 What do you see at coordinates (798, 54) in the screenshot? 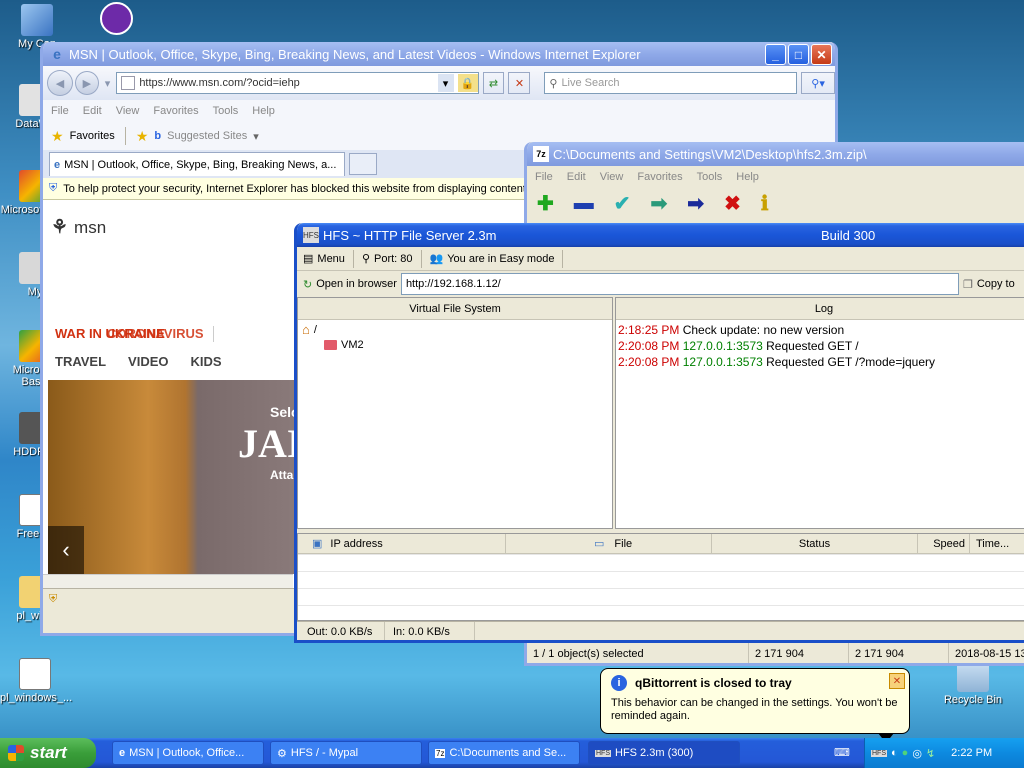
I see `maximize-button: □` at bounding box center [798, 54].